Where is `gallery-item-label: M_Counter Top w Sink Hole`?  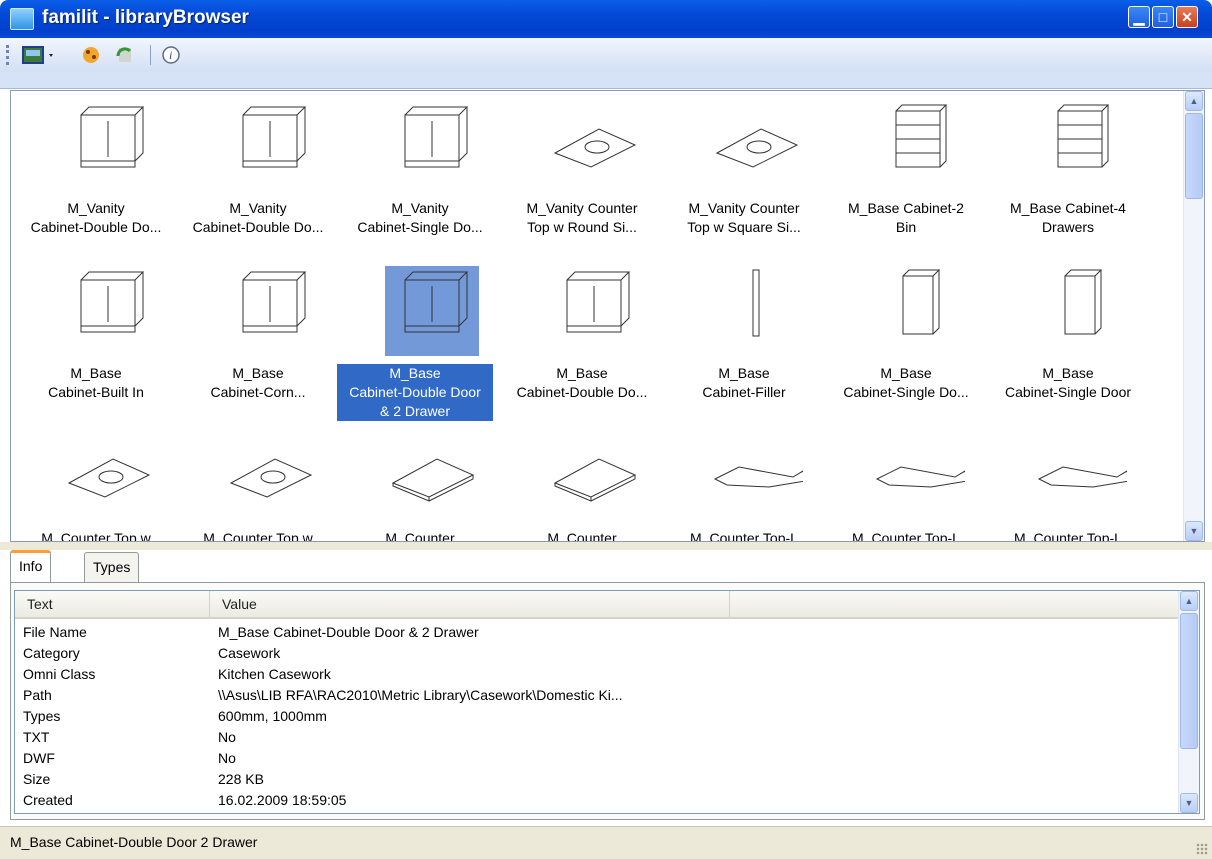 gallery-item-label: M_Counter Top w Sink Hole is located at coordinates (96, 536).